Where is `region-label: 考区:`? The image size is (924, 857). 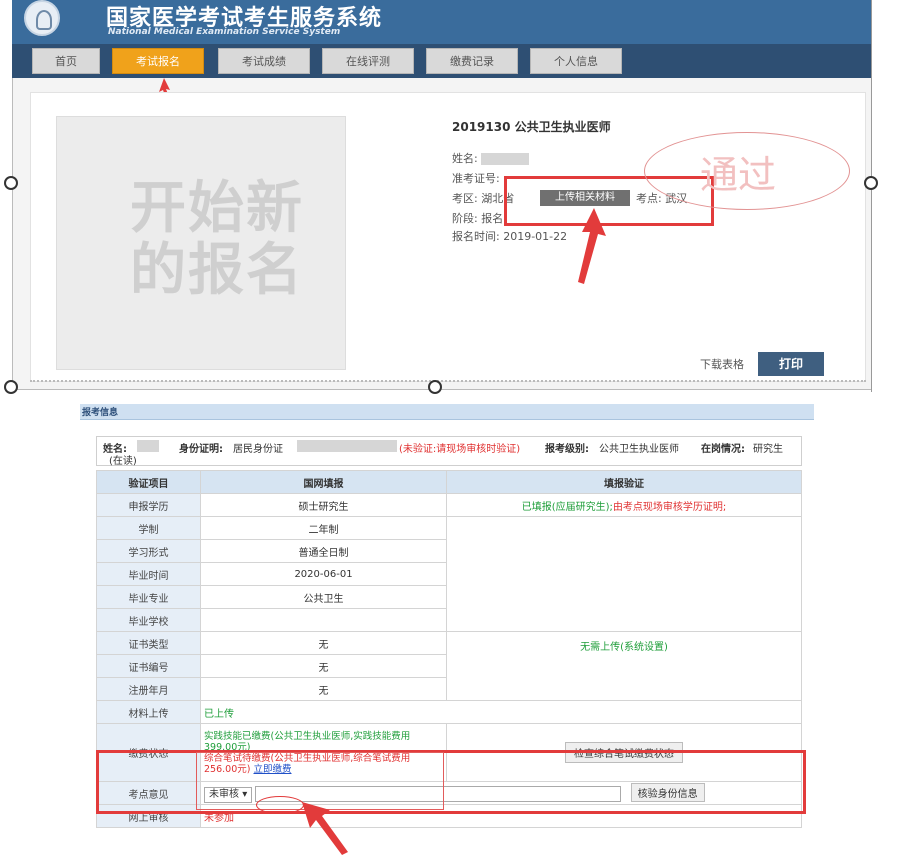
region-label: 考区: is located at coordinates (465, 198).